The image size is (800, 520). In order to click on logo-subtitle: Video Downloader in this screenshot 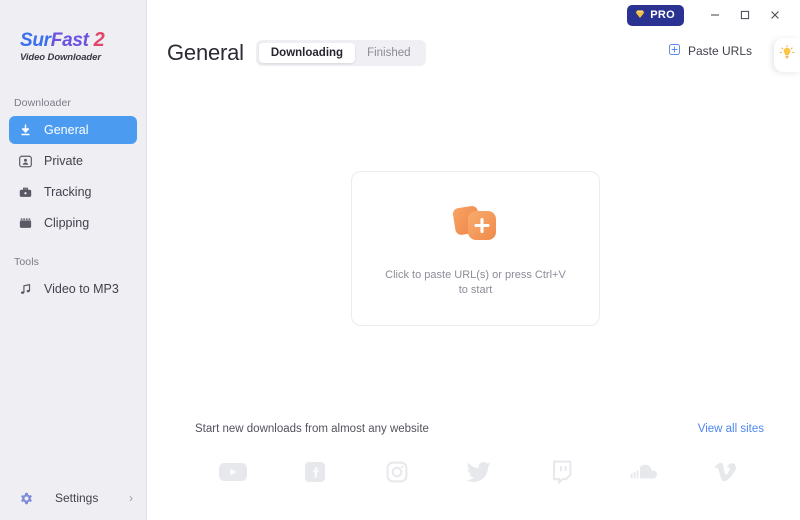, I will do `click(60, 57)`.